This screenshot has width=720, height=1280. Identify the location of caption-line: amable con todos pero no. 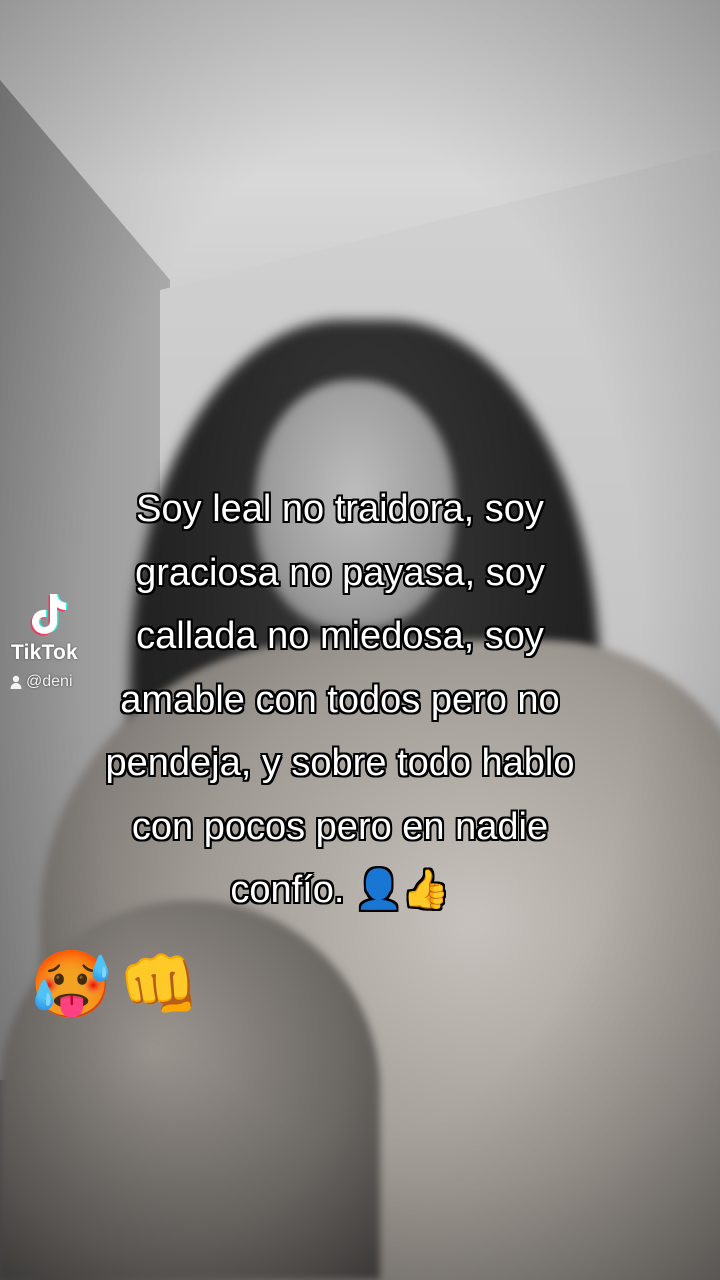
(340, 699).